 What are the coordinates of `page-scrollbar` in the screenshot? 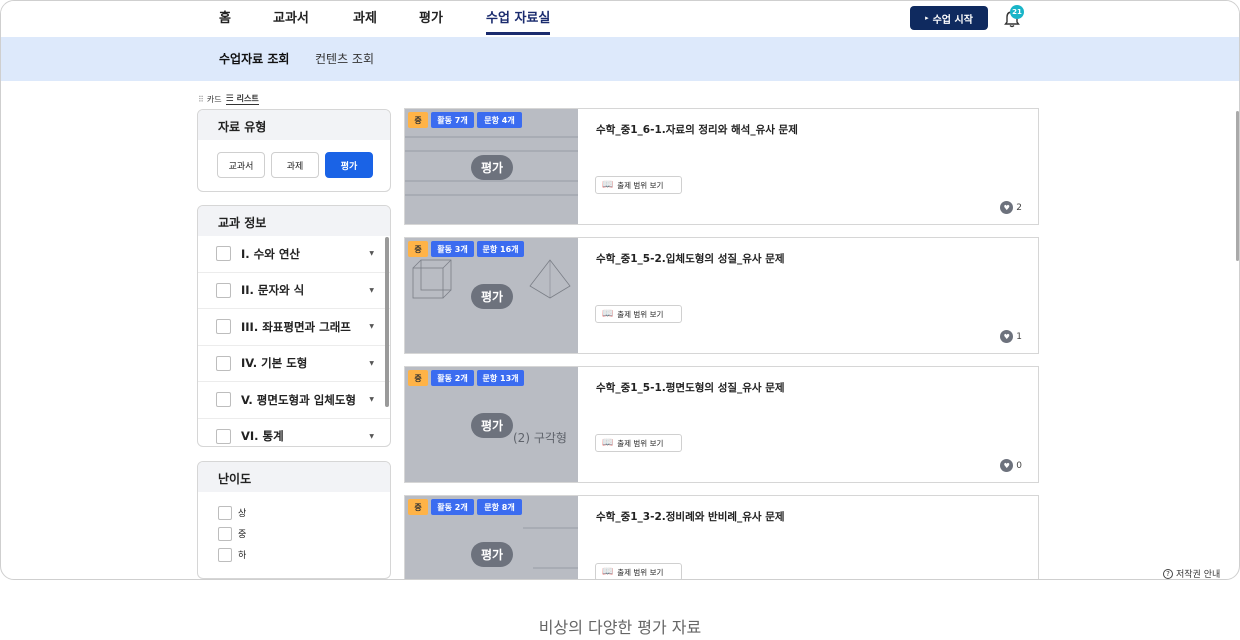 It's located at (1237, 186).